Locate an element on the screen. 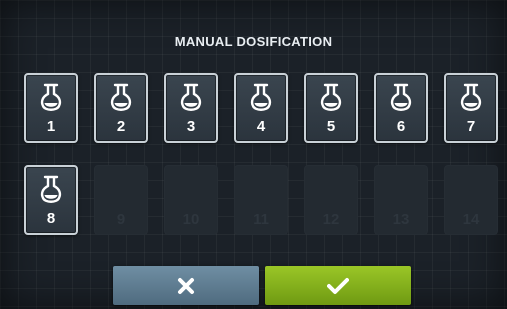 The width and height of the screenshot is (507, 309). dosification-tile-8: 8 is located at coordinates (51, 200).